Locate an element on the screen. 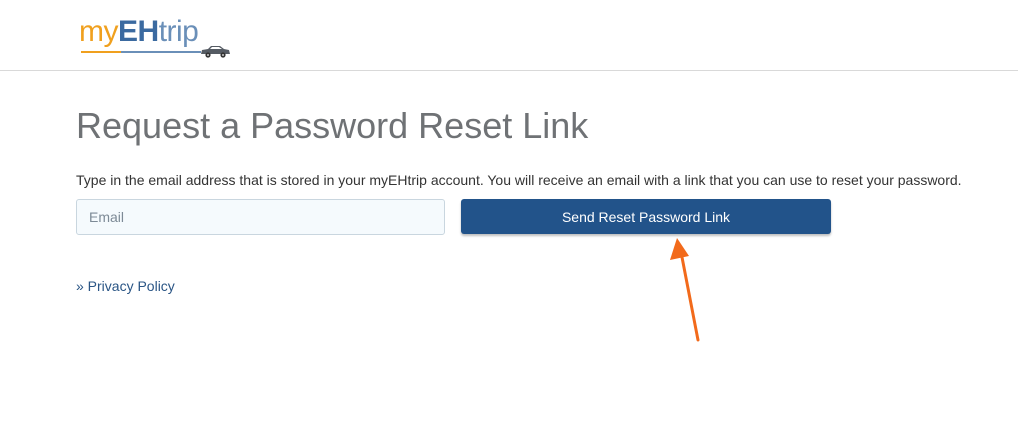 This screenshot has height=430, width=1018. page-title: Request a Password Reset Link is located at coordinates (332, 125).